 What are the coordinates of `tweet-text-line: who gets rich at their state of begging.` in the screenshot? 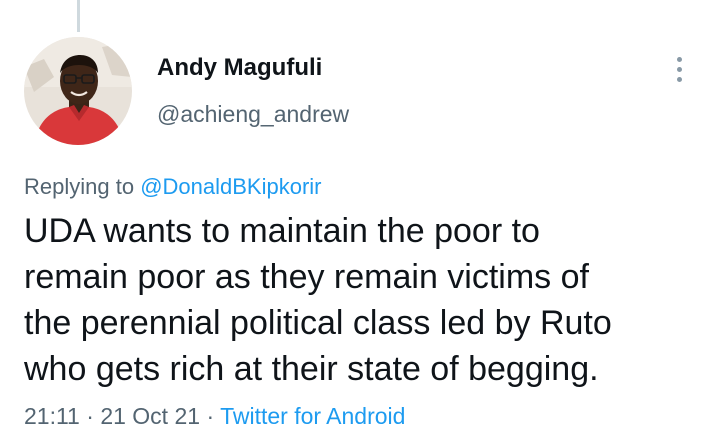 It's located at (311, 369).